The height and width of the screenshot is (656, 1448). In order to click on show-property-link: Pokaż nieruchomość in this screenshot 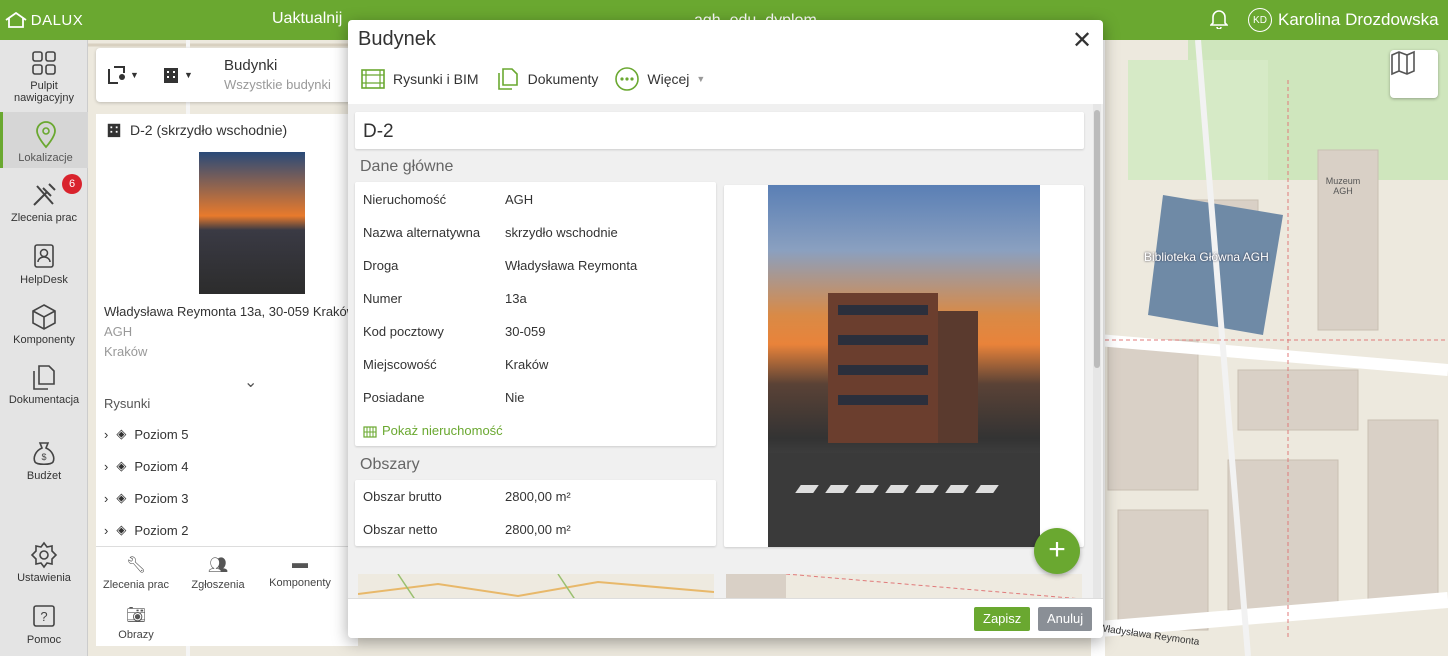, I will do `click(433, 430)`.